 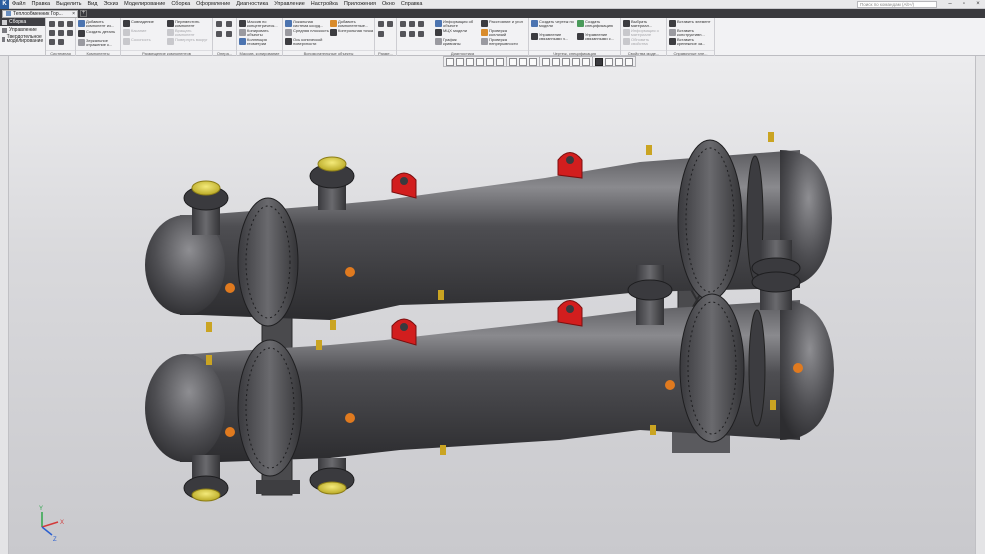 I want to click on menu-apps: Приложения, so click(x=360, y=4).